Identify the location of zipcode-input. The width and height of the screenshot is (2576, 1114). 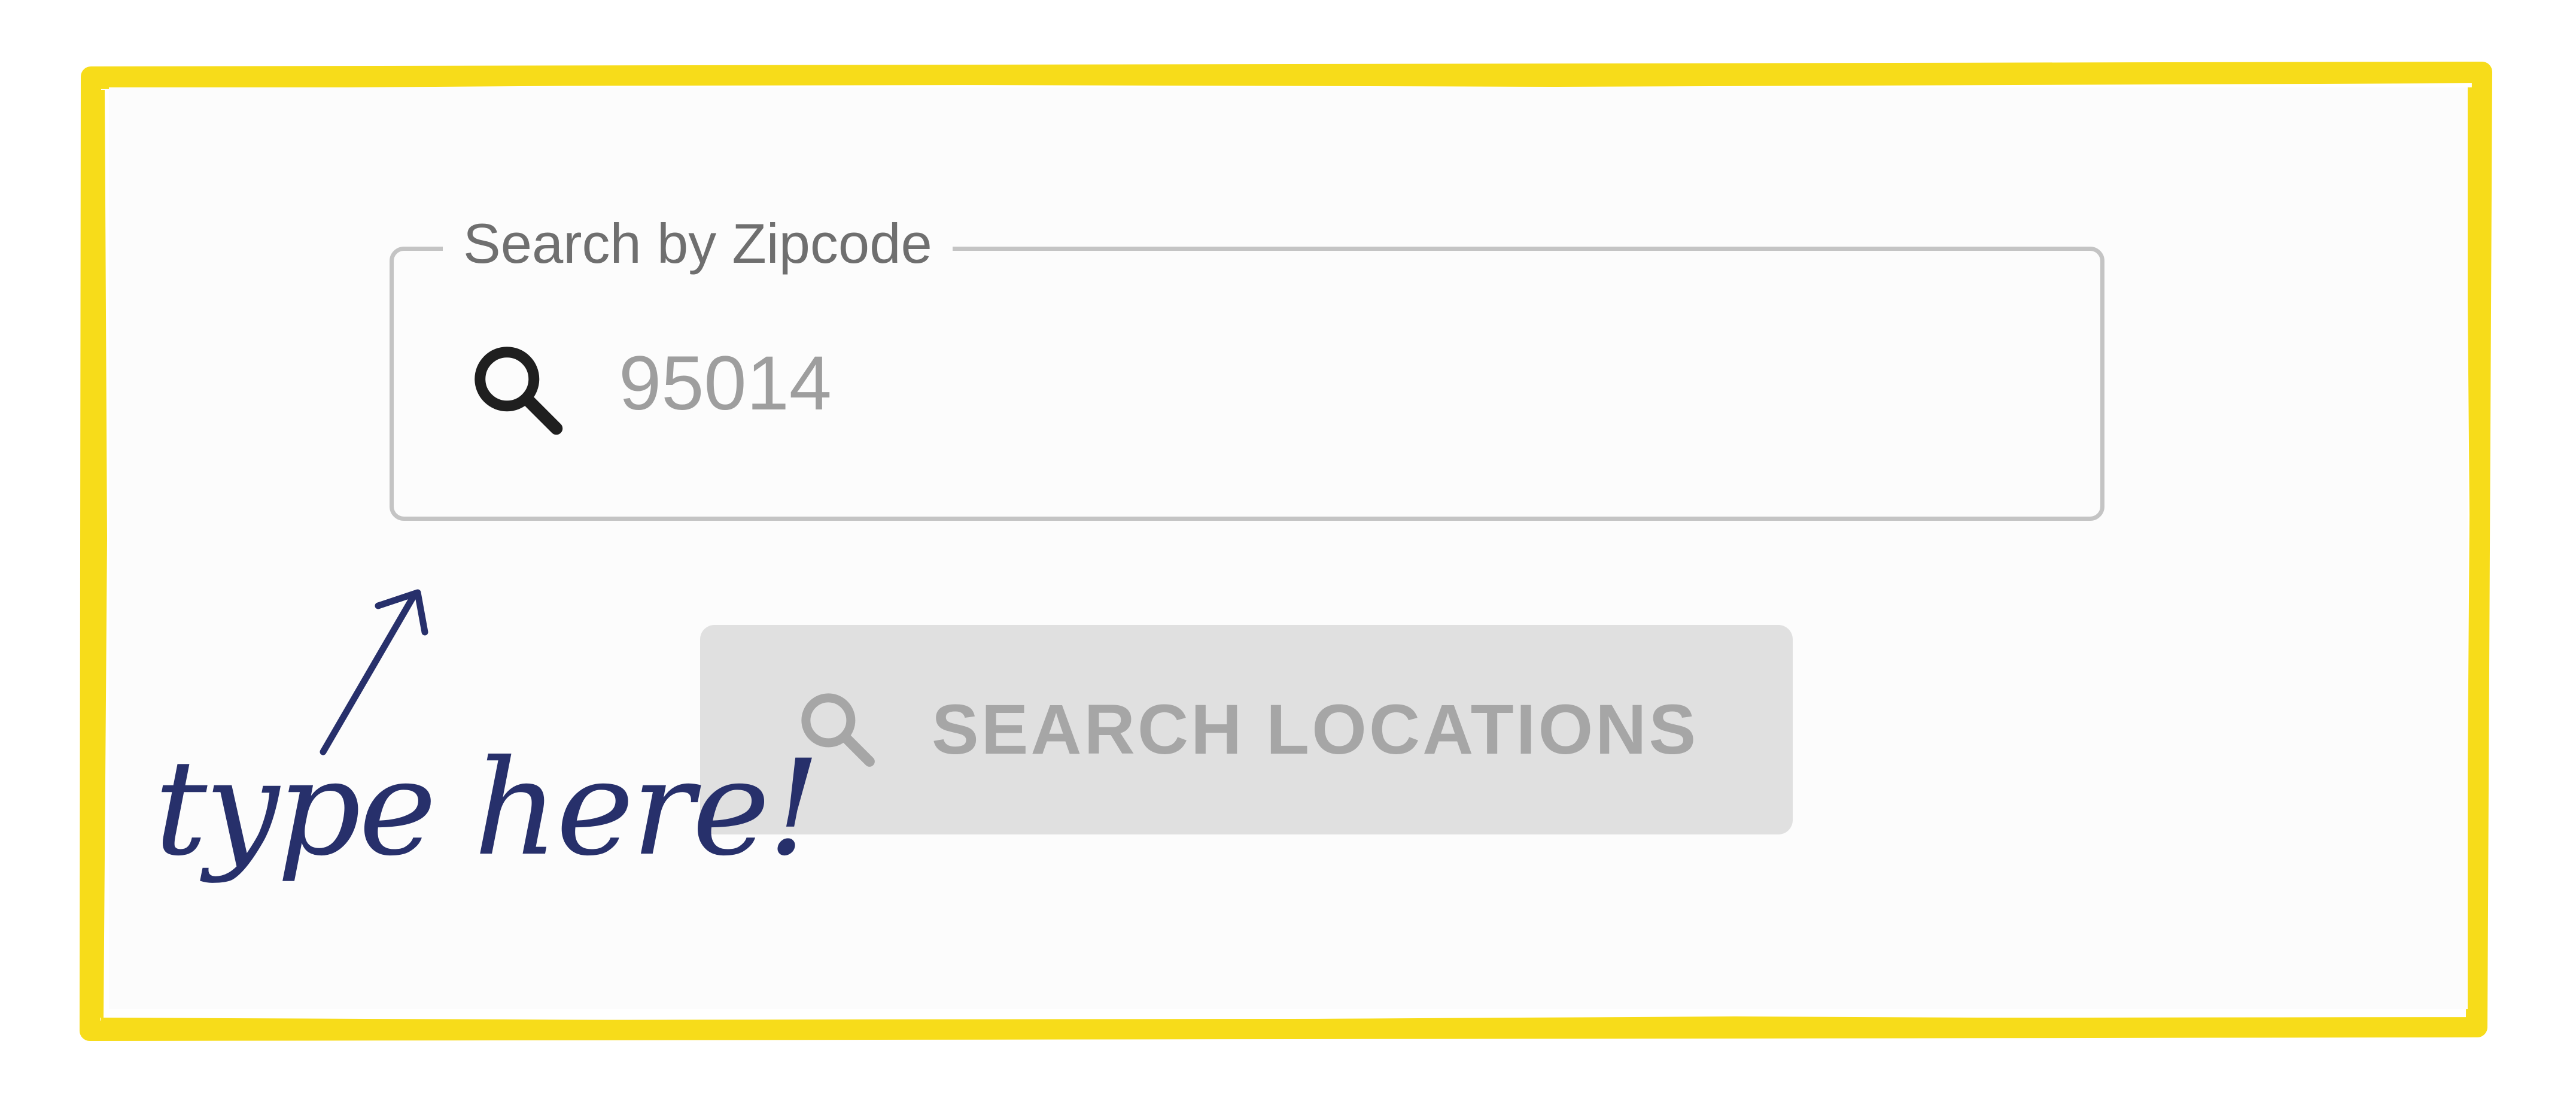
(1322, 383).